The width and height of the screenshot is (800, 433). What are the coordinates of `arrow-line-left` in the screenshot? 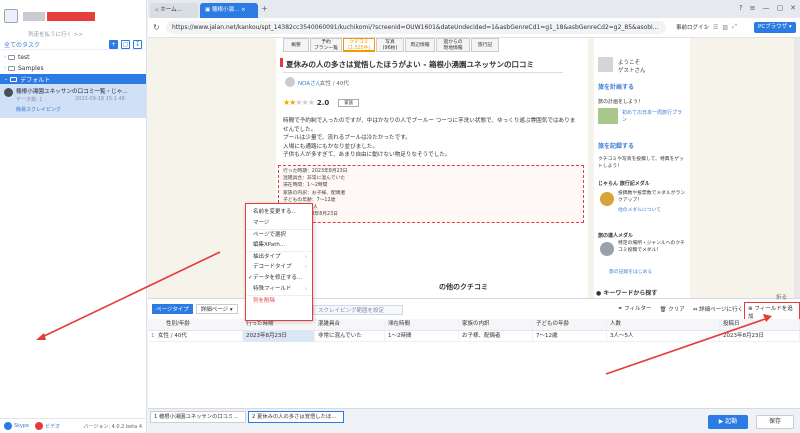 It's located at (130, 295).